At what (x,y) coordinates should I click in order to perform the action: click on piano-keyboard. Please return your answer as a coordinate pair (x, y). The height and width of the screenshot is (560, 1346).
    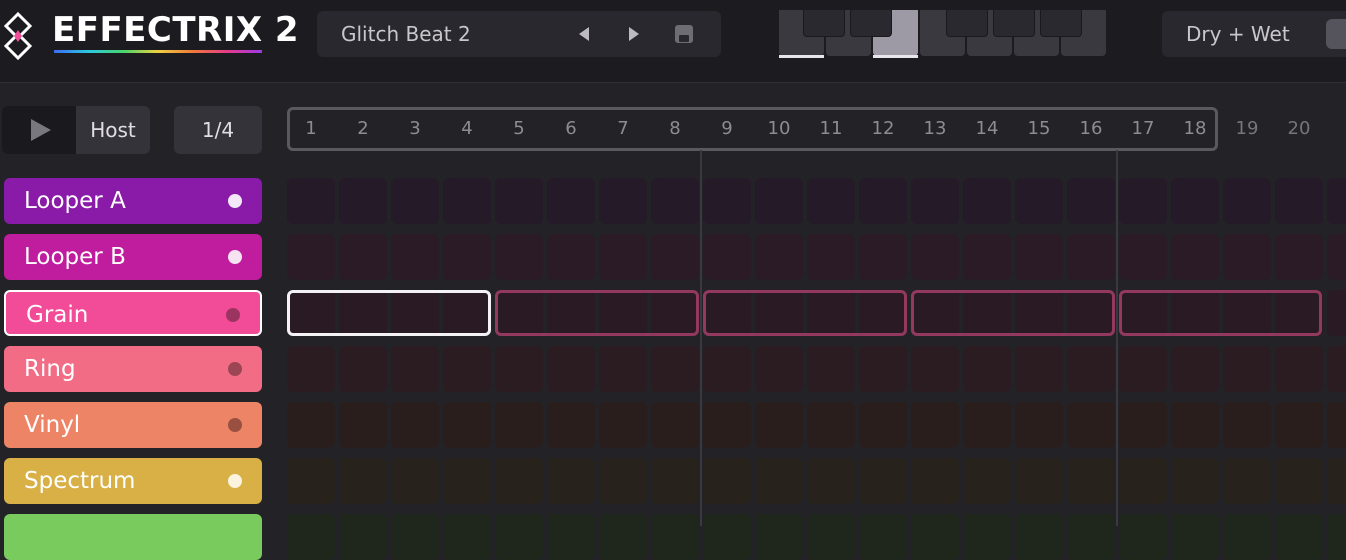
    Looking at the image, I should click on (944, 34).